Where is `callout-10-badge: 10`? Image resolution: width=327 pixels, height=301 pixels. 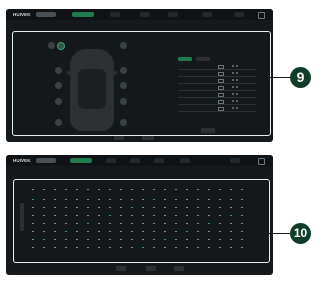
callout-10-badge: 10 is located at coordinates (300, 233).